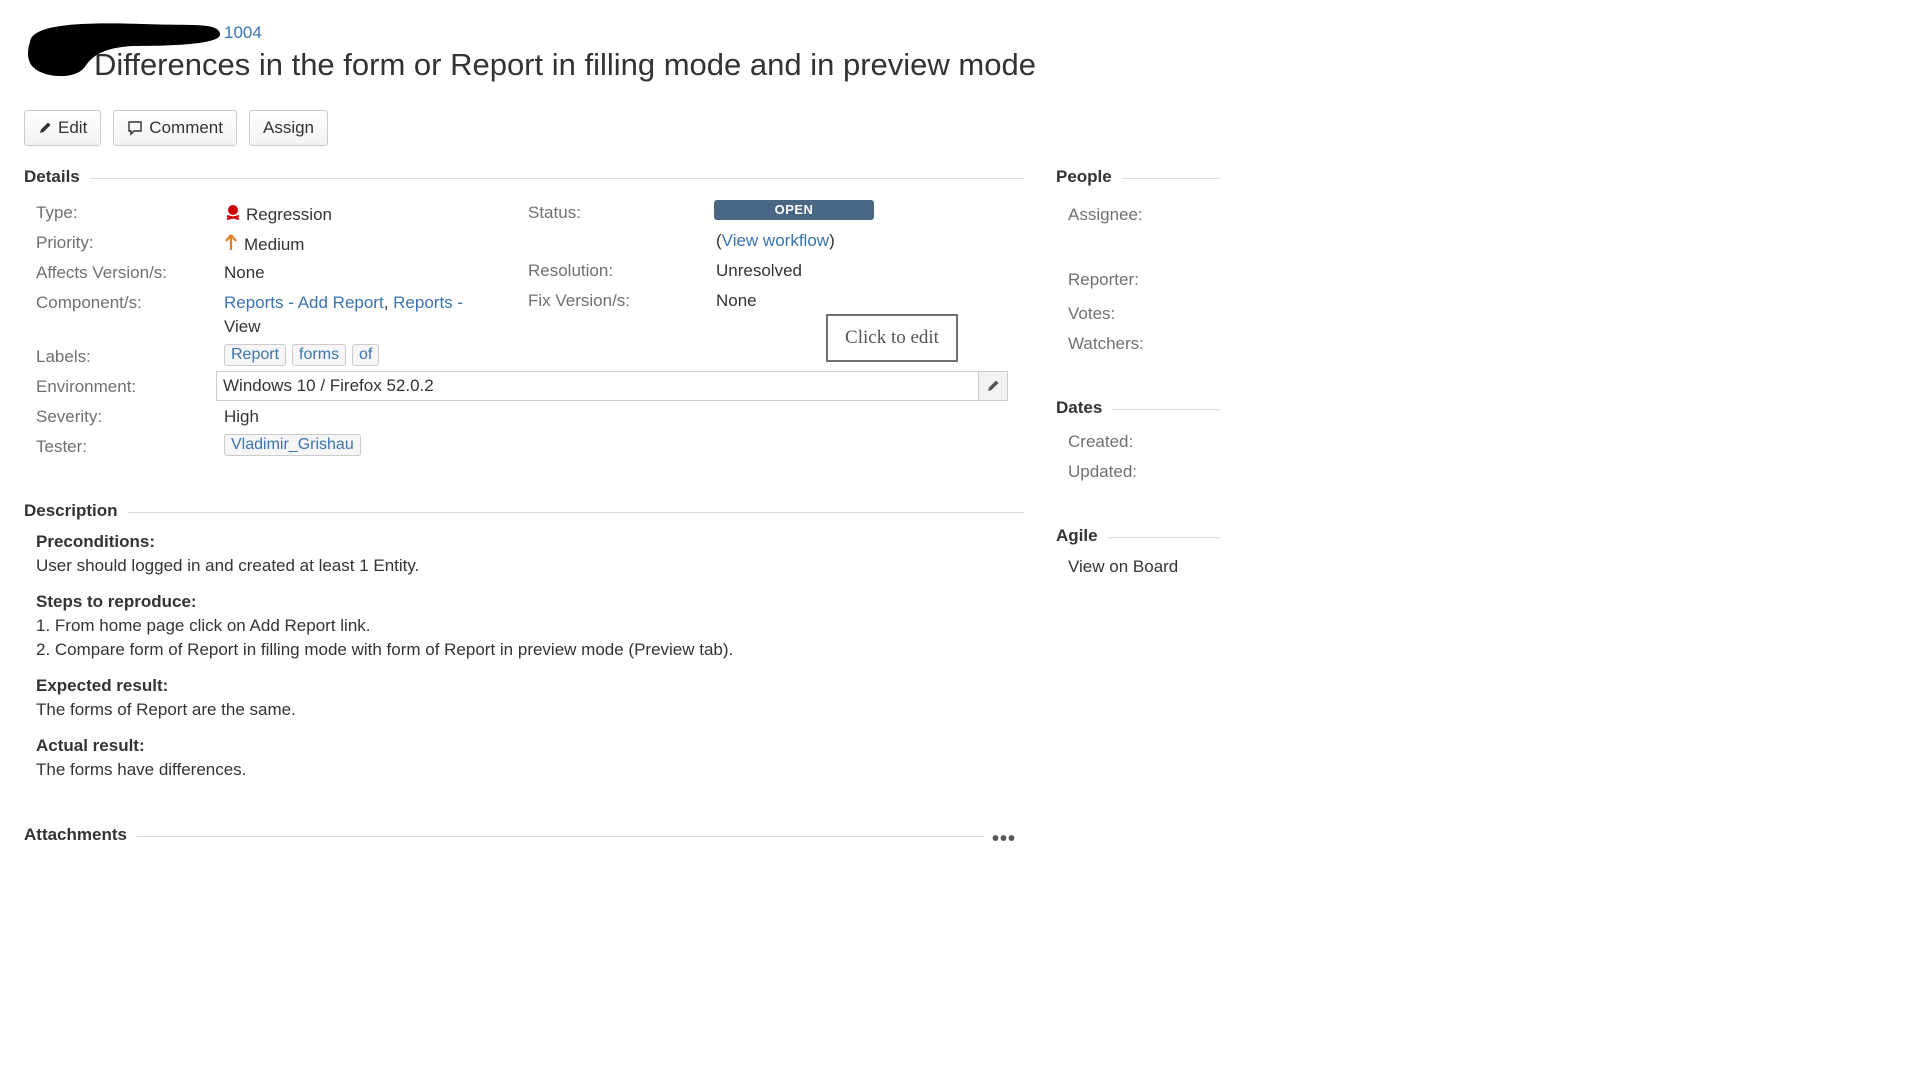 The height and width of the screenshot is (1080, 1920). I want to click on type-value: Regression, so click(278, 214).